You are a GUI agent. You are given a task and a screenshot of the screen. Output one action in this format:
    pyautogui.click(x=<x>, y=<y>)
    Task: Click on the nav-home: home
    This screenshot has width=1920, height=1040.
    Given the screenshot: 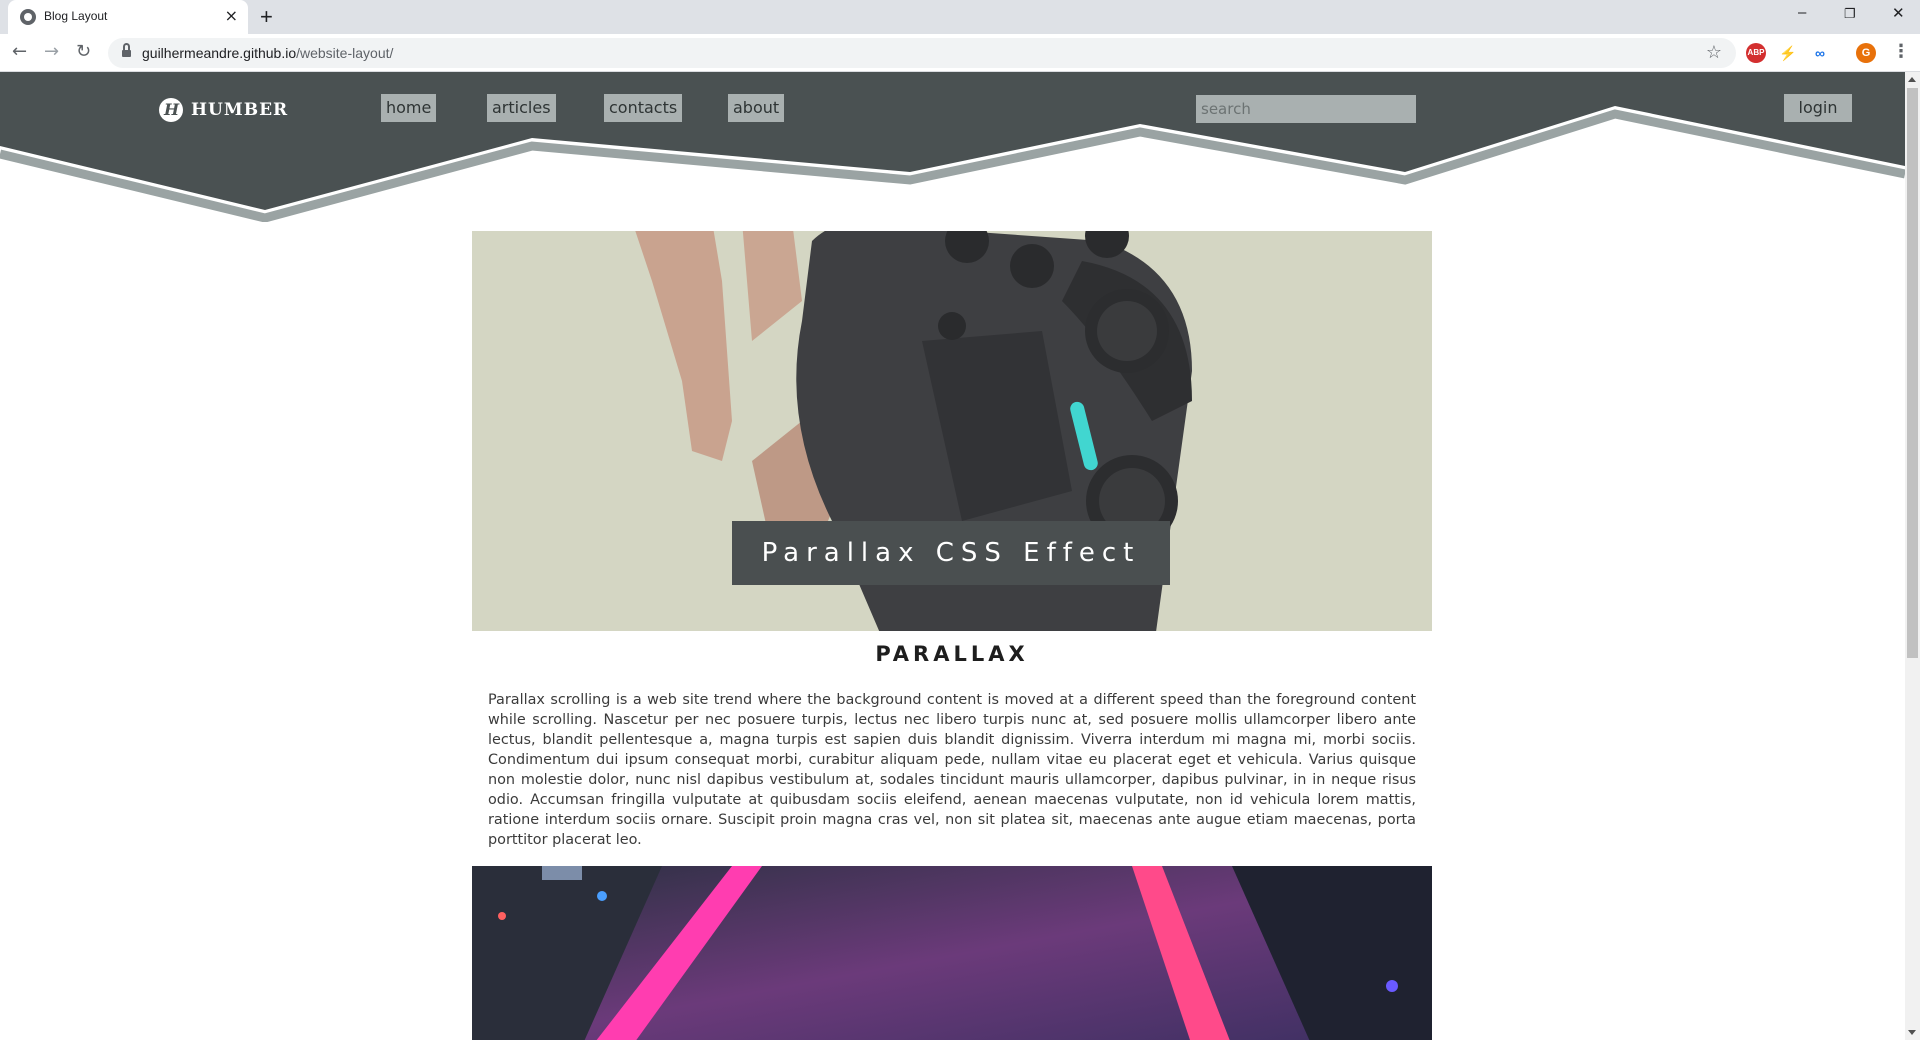 What is the action you would take?
    pyautogui.click(x=409, y=108)
    